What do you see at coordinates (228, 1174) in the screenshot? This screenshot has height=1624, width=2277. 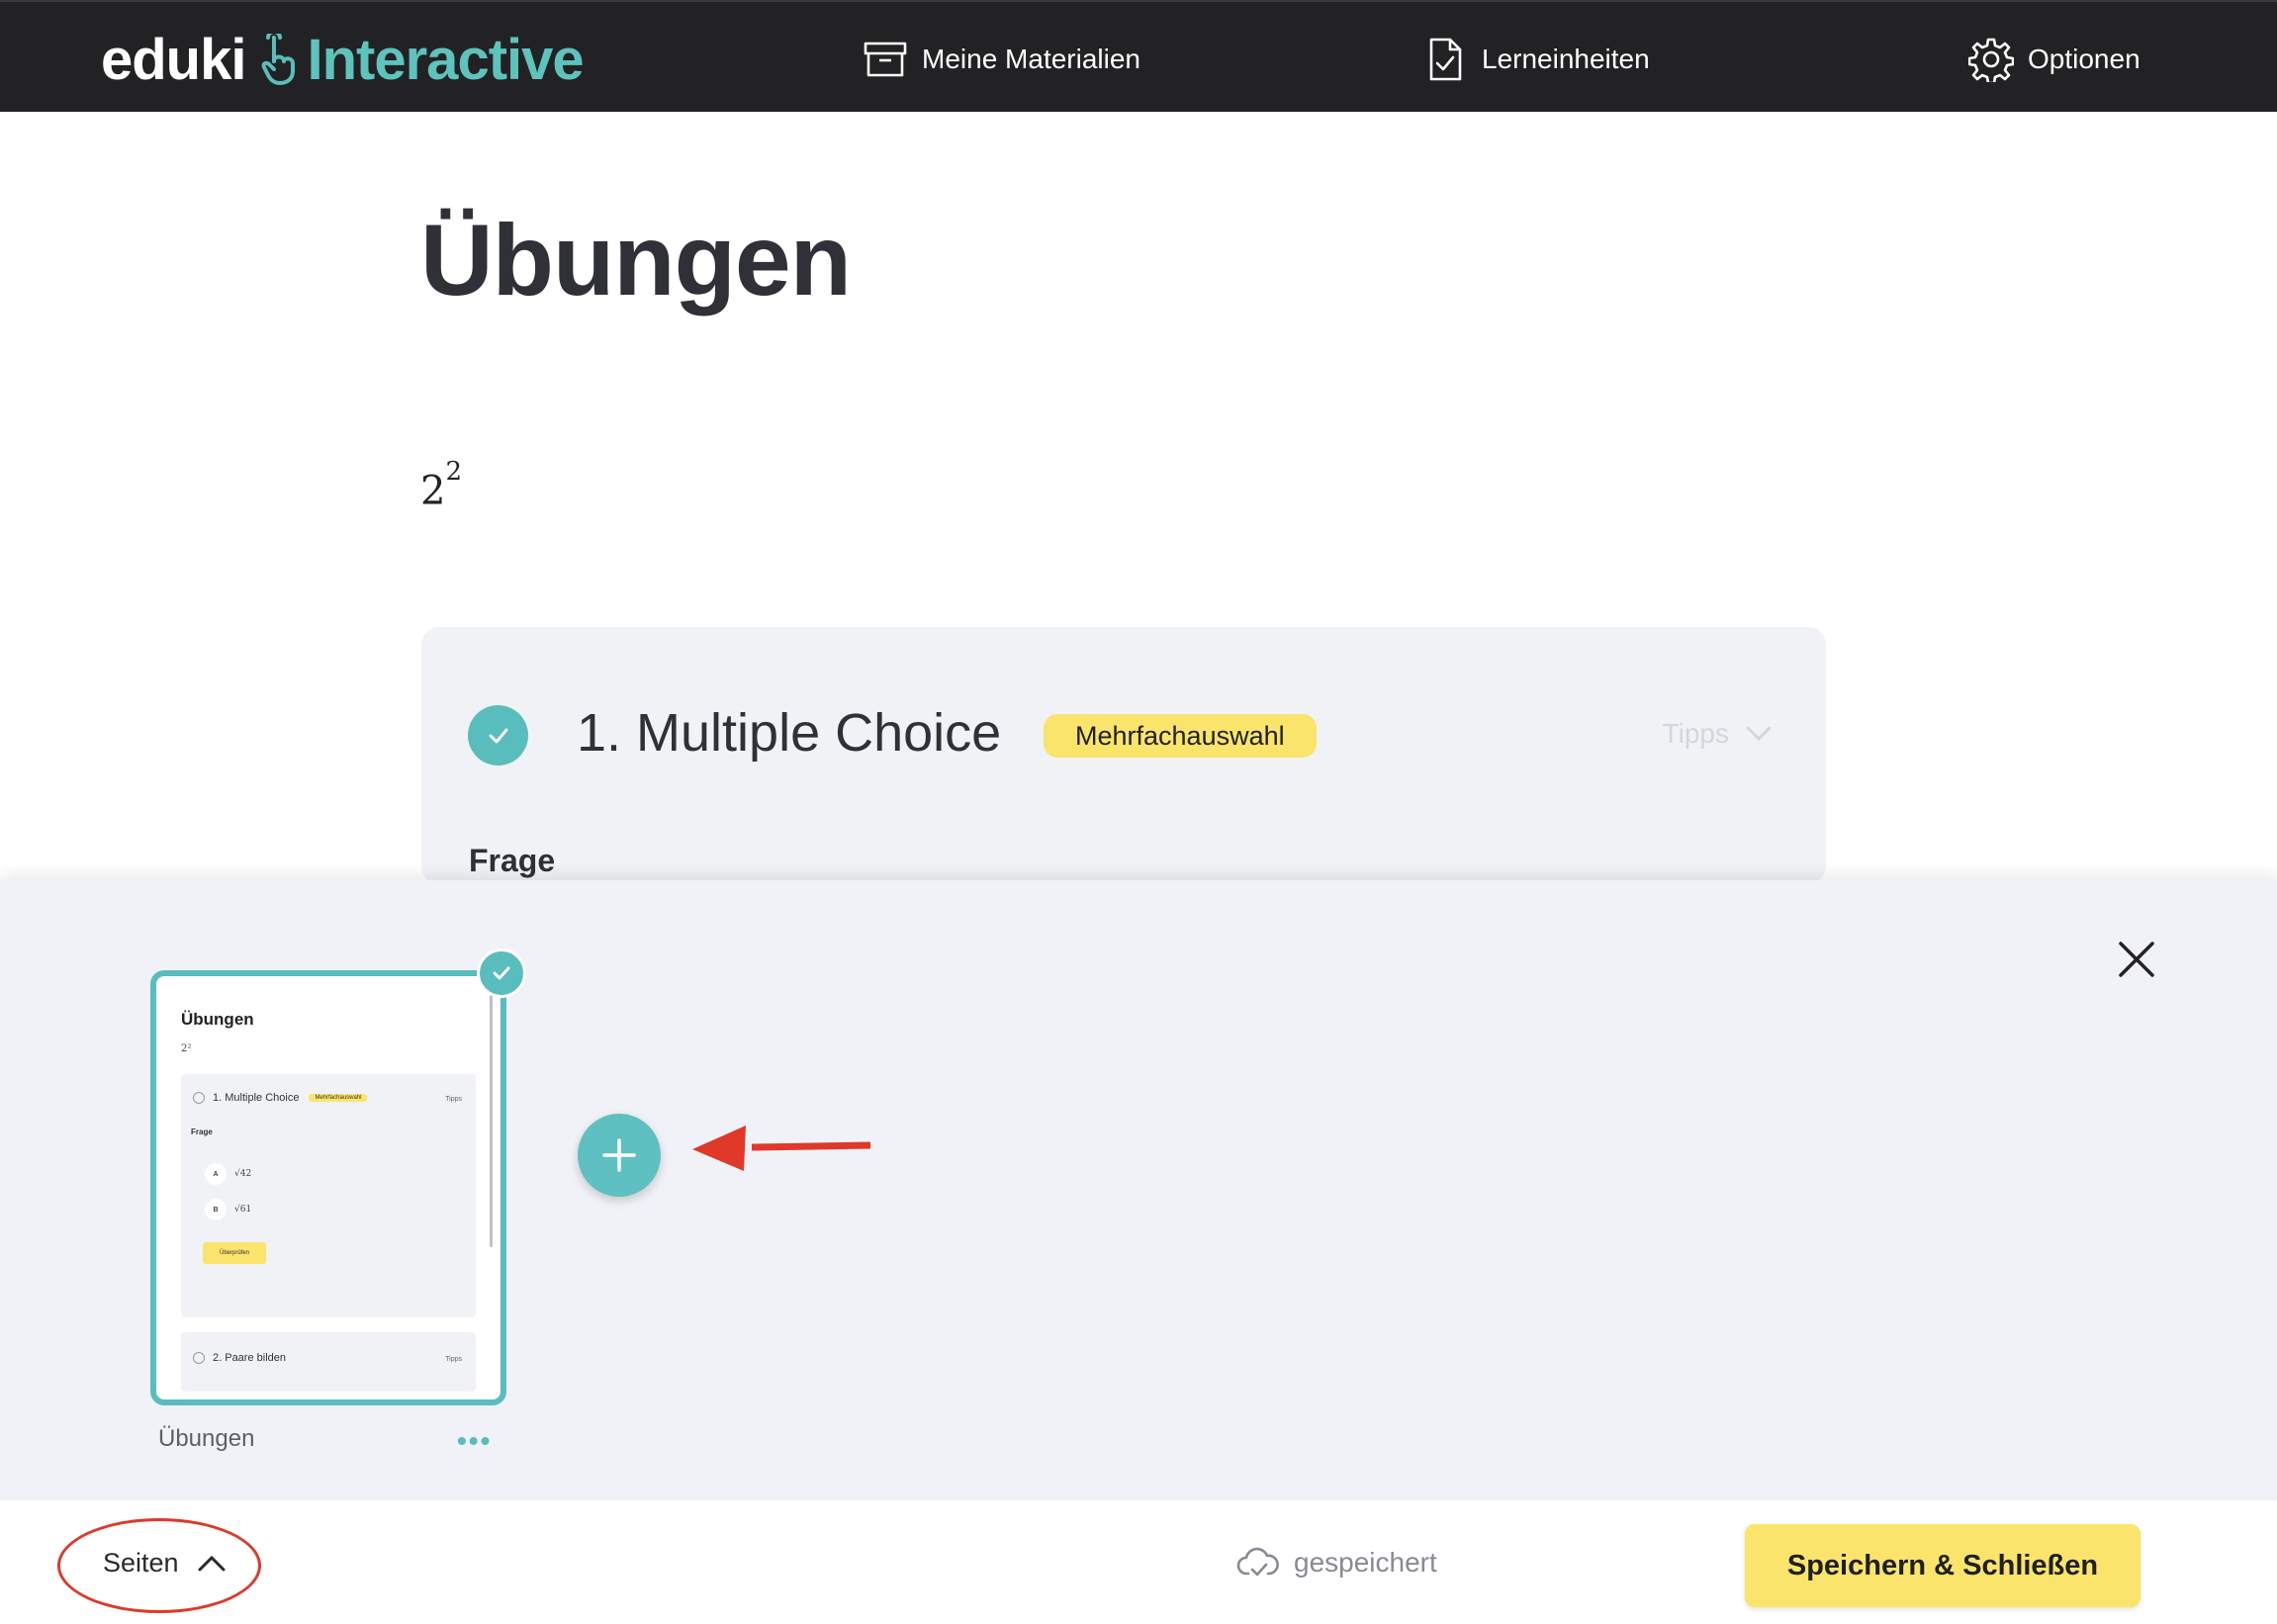 I see `thumbnail-option-a: A √42` at bounding box center [228, 1174].